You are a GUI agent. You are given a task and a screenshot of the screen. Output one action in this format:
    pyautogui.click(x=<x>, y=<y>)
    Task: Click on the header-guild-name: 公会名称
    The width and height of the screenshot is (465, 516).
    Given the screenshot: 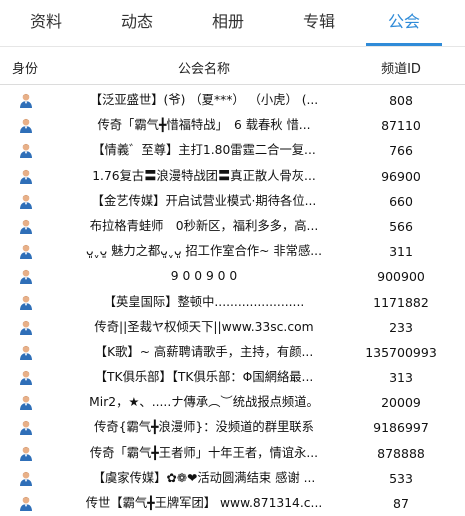 What is the action you would take?
    pyautogui.click(x=203, y=69)
    